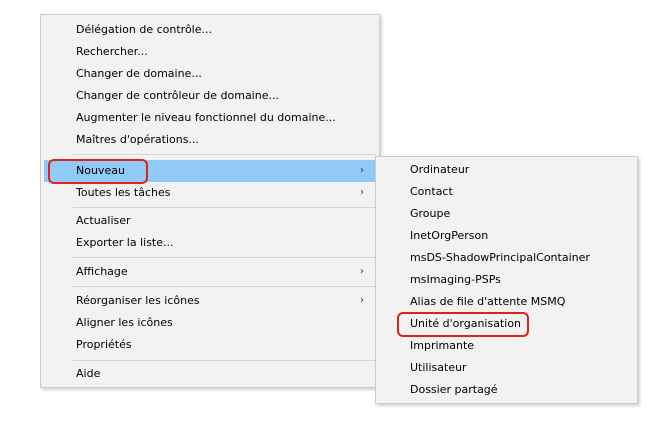 This screenshot has width=657, height=424. I want to click on menu-item-reorganiser-icones: Réorganiser les icônes ›, so click(210, 301).